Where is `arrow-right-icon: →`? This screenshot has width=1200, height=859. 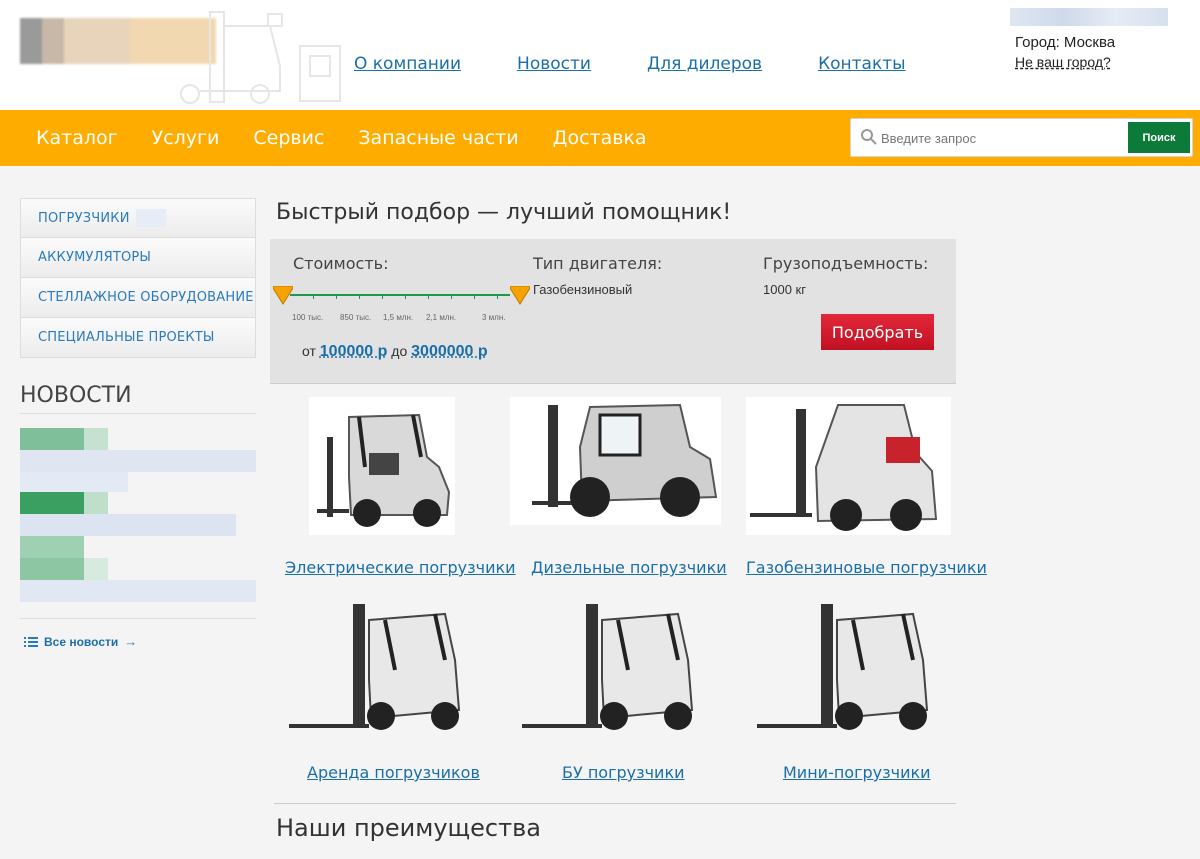 arrow-right-icon: → is located at coordinates (131, 641).